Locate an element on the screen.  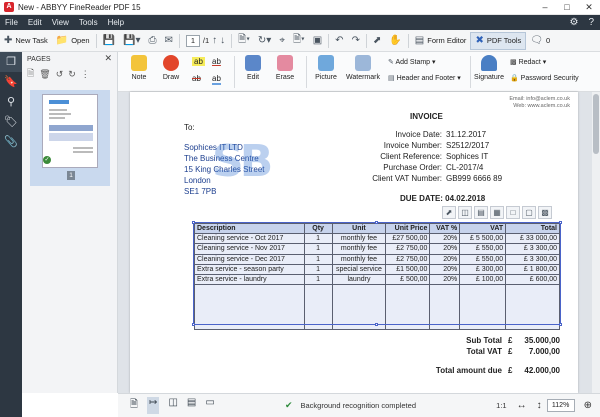
menu-view: View is located at coordinates (60, 22).